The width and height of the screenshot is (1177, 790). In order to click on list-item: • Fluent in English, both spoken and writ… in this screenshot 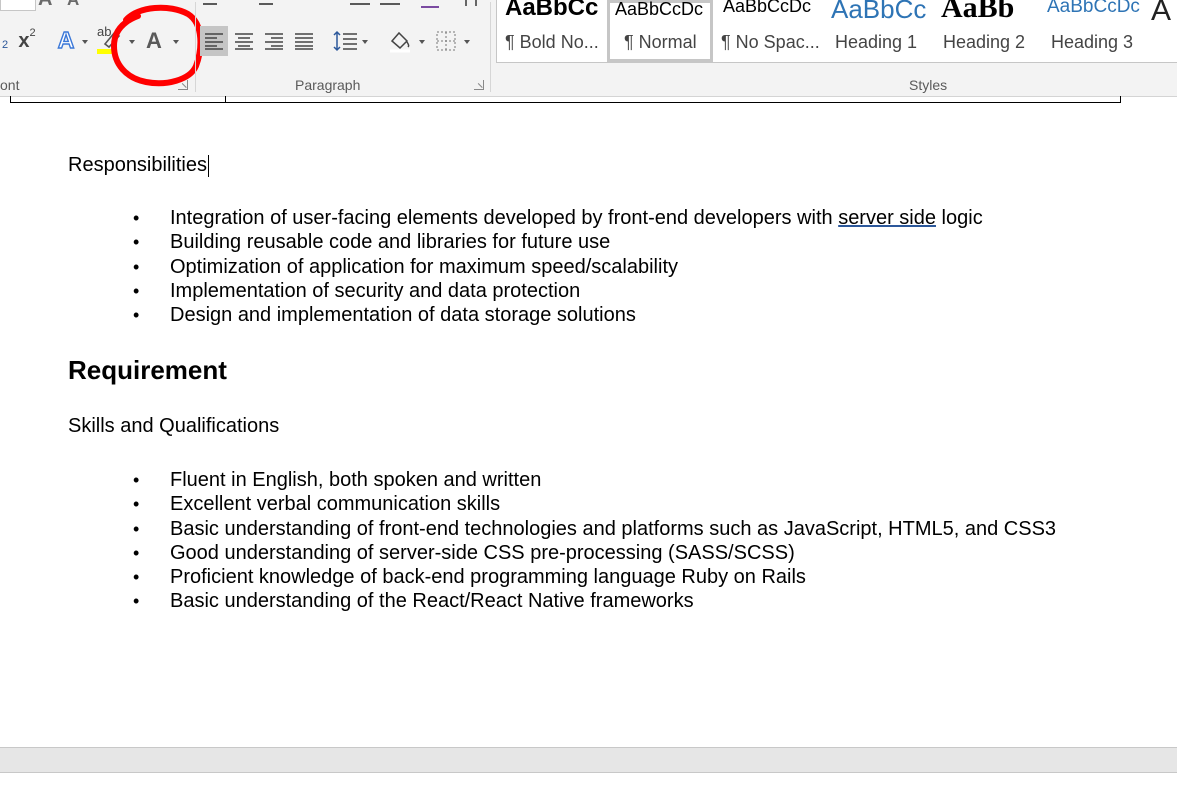, I will do `click(594, 480)`.